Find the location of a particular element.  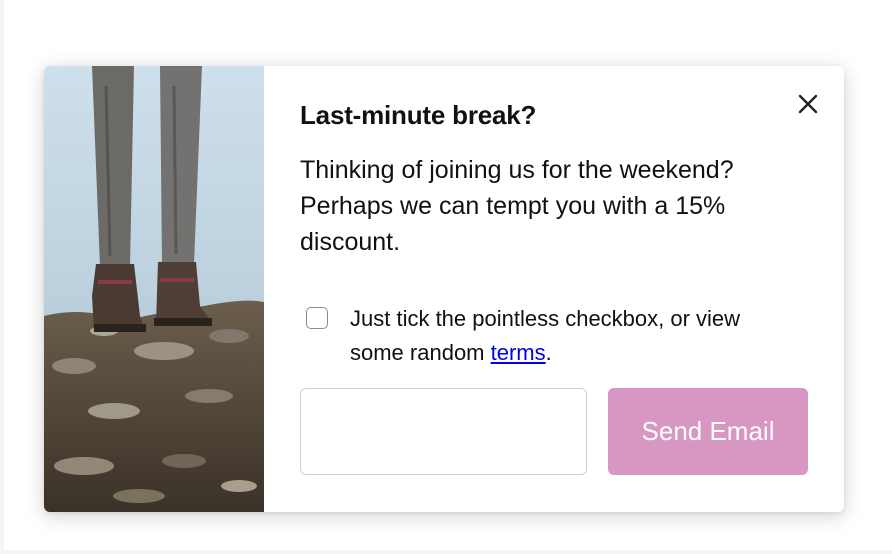

close-icon is located at coordinates (808, 104).